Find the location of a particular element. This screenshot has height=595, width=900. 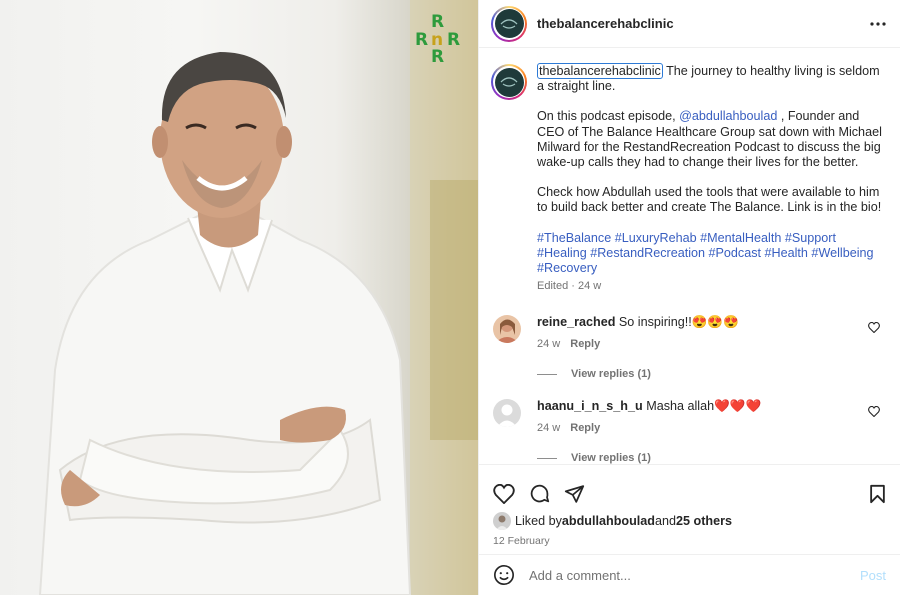

comment-item: reine_rached So inspiring!!😍😍😍 24 w Reply is located at coordinates (687, 333).